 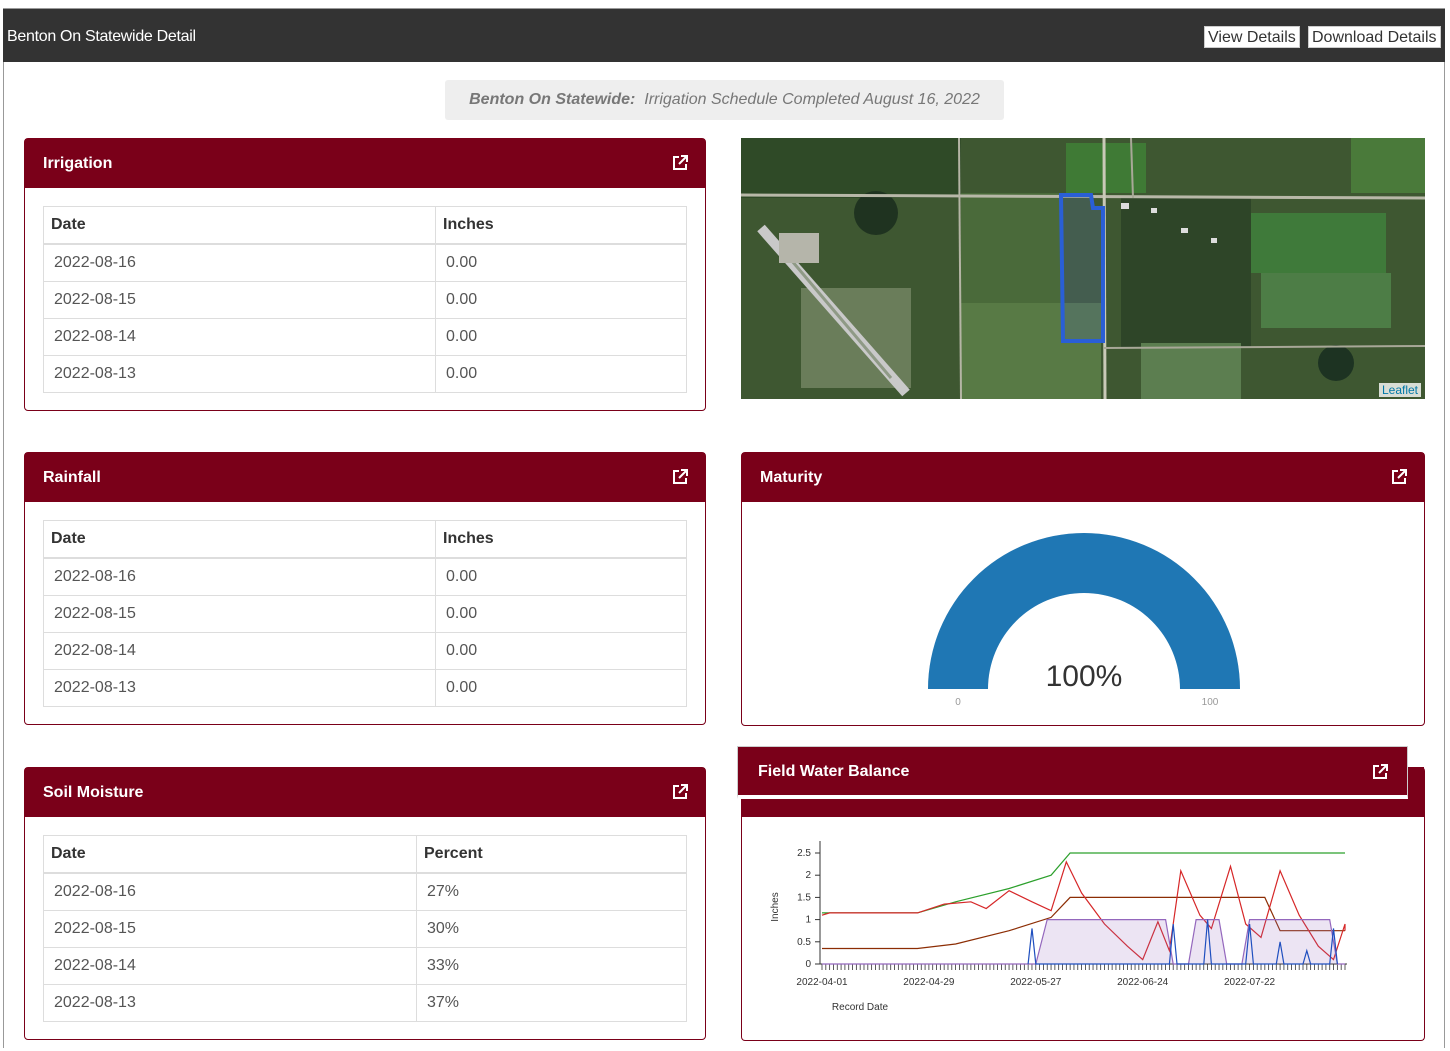 I want to click on field-water-balance-header: Field Water Balance, so click(x=1072, y=772).